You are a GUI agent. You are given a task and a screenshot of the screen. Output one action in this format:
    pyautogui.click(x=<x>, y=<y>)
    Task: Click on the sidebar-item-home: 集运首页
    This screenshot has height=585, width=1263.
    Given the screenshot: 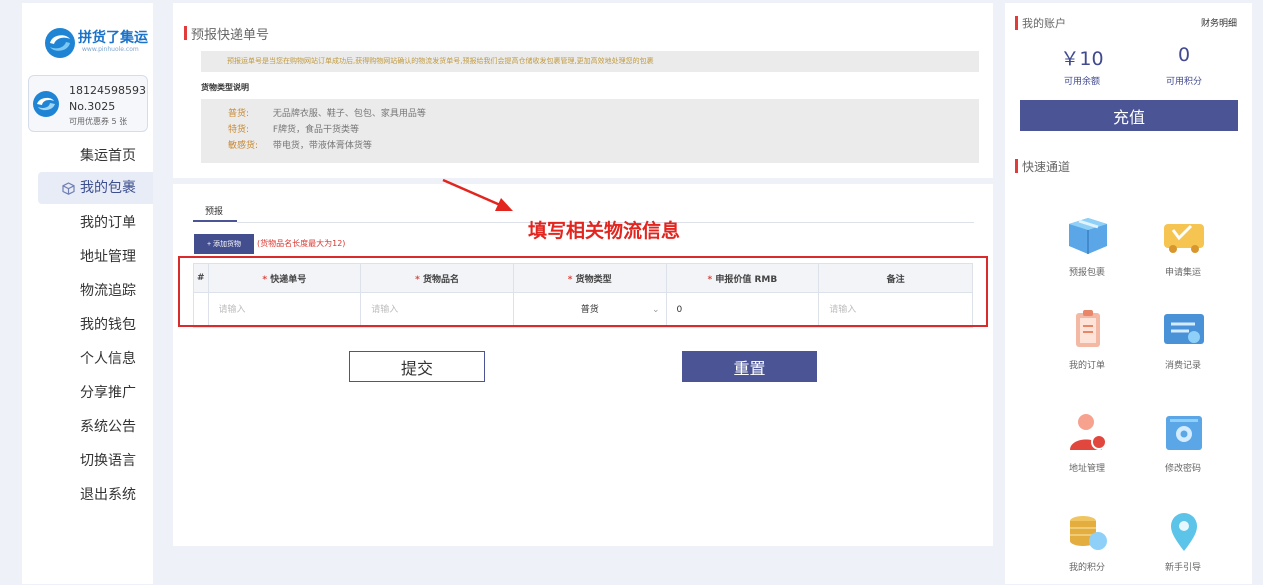 What is the action you would take?
    pyautogui.click(x=87, y=156)
    